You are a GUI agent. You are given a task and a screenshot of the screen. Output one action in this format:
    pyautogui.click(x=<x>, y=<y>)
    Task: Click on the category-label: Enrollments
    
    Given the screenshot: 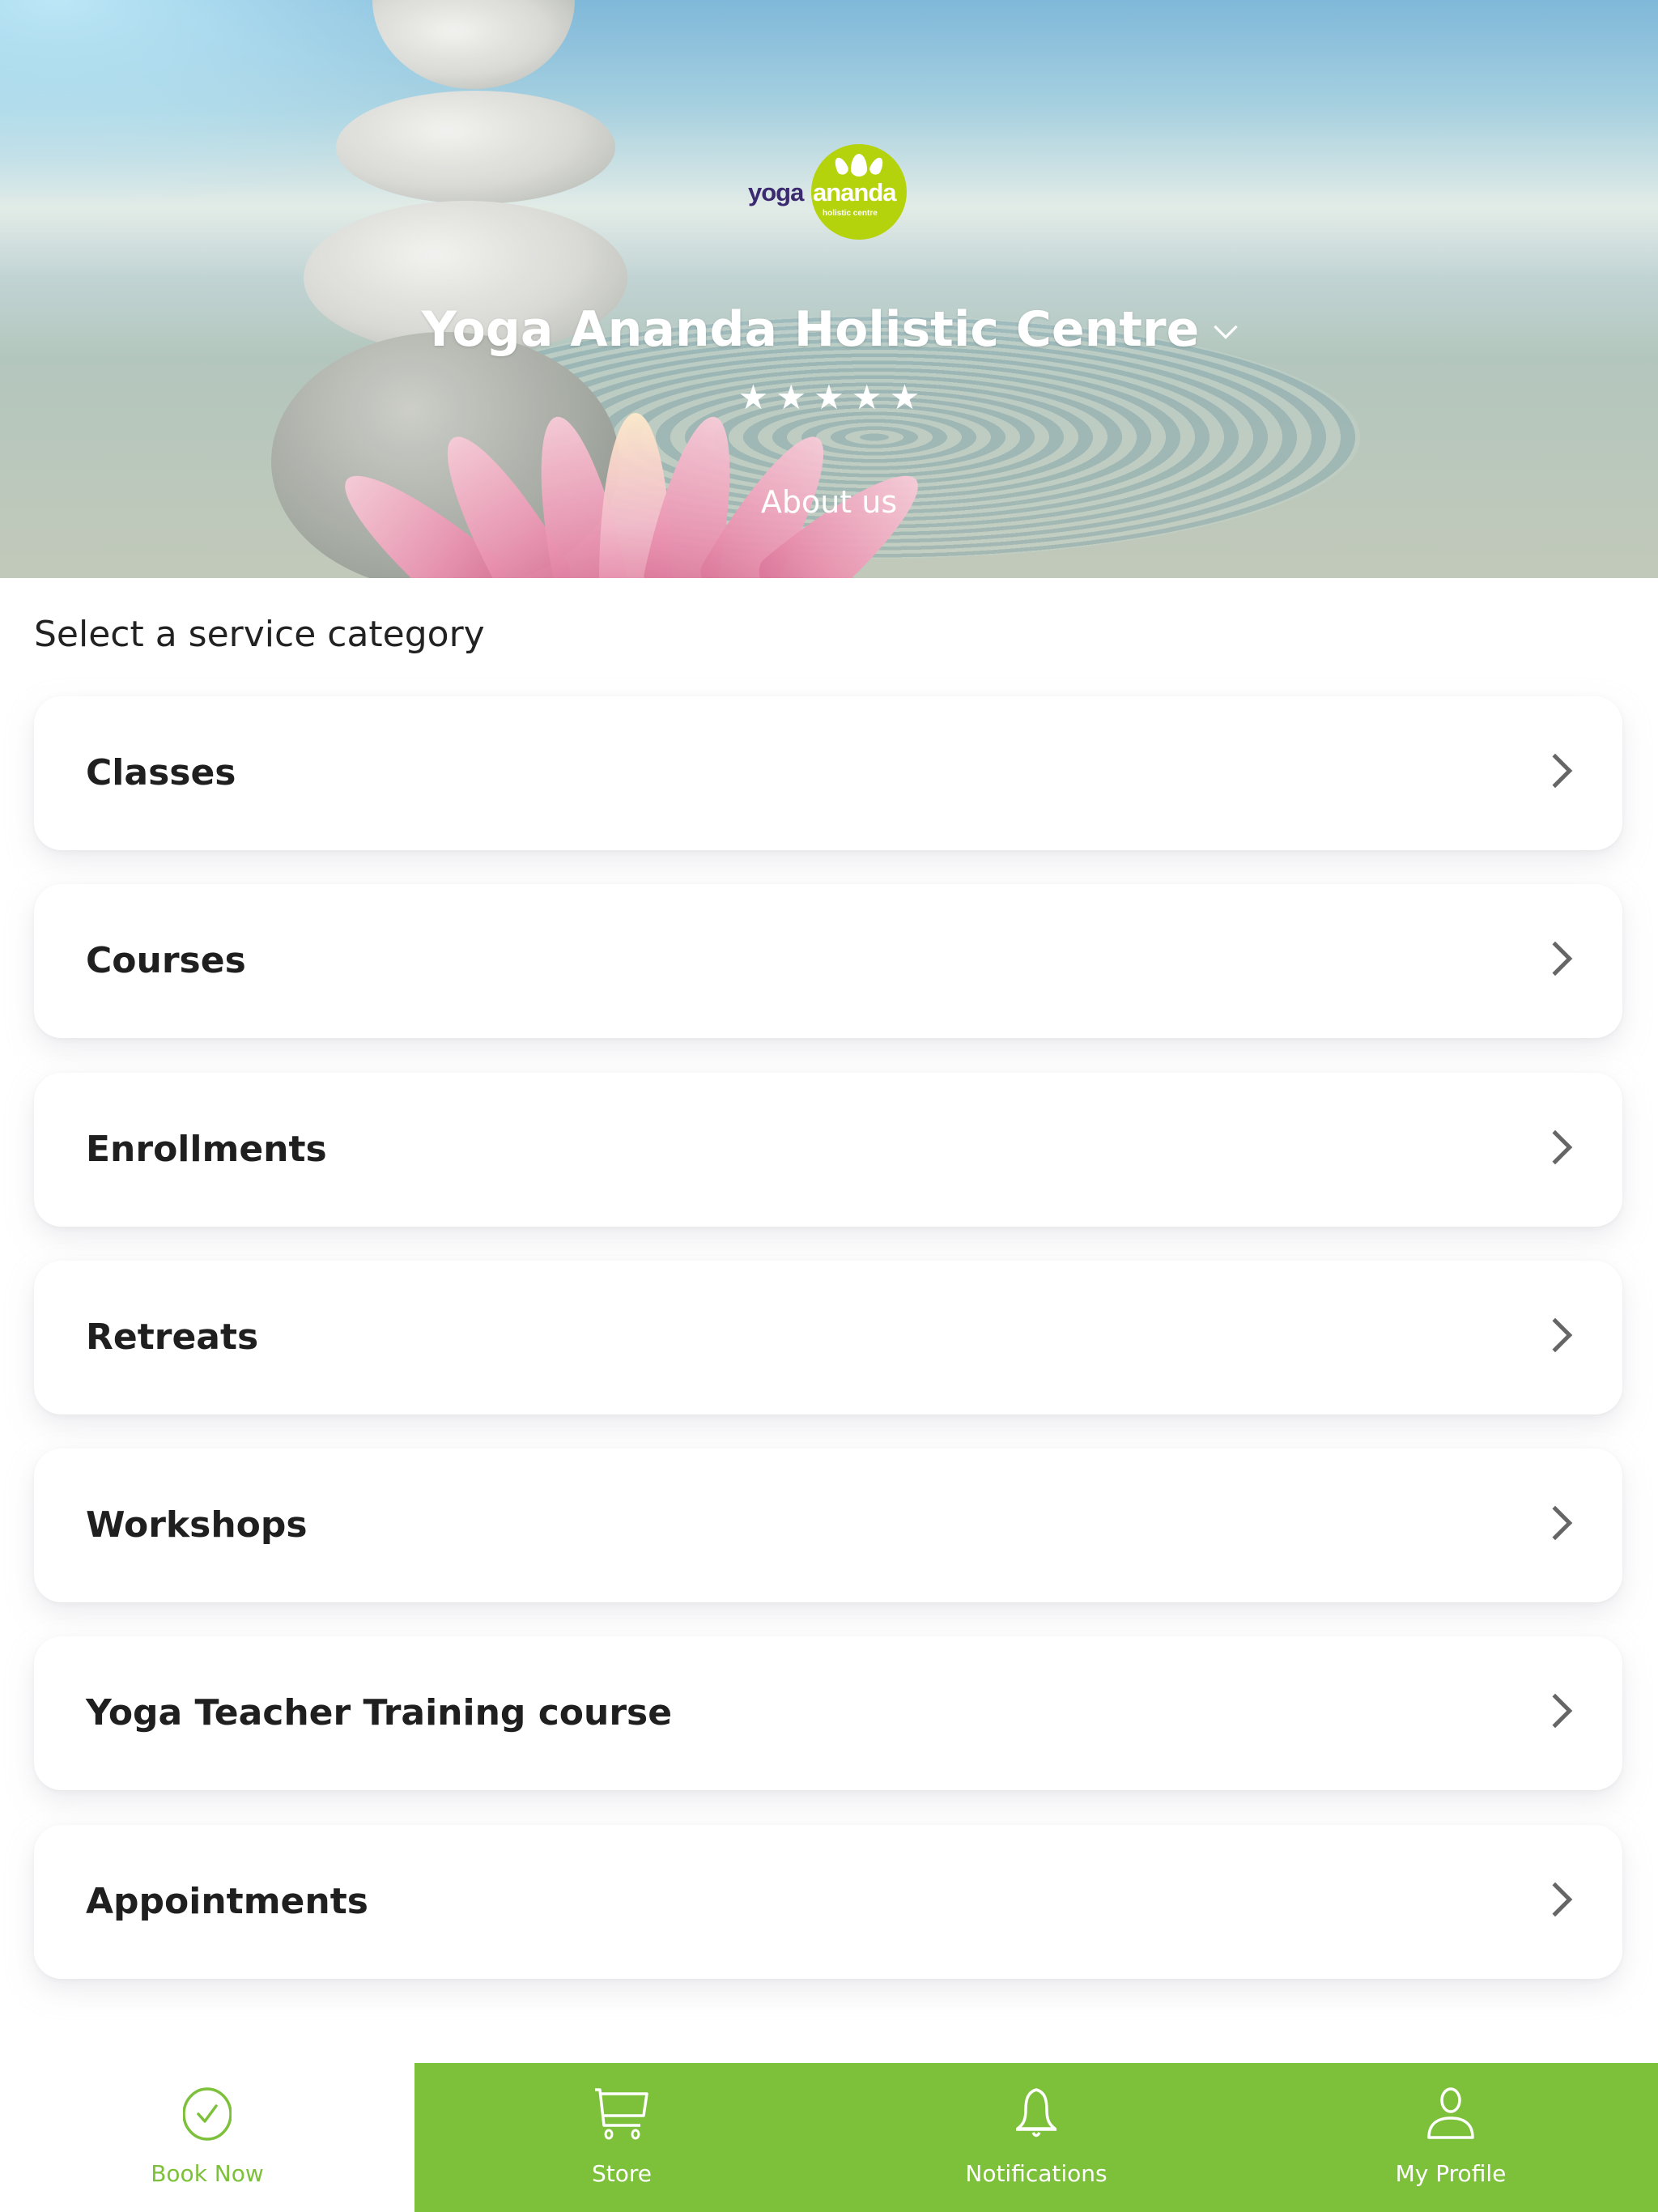 What is the action you would take?
    pyautogui.click(x=206, y=1149)
    